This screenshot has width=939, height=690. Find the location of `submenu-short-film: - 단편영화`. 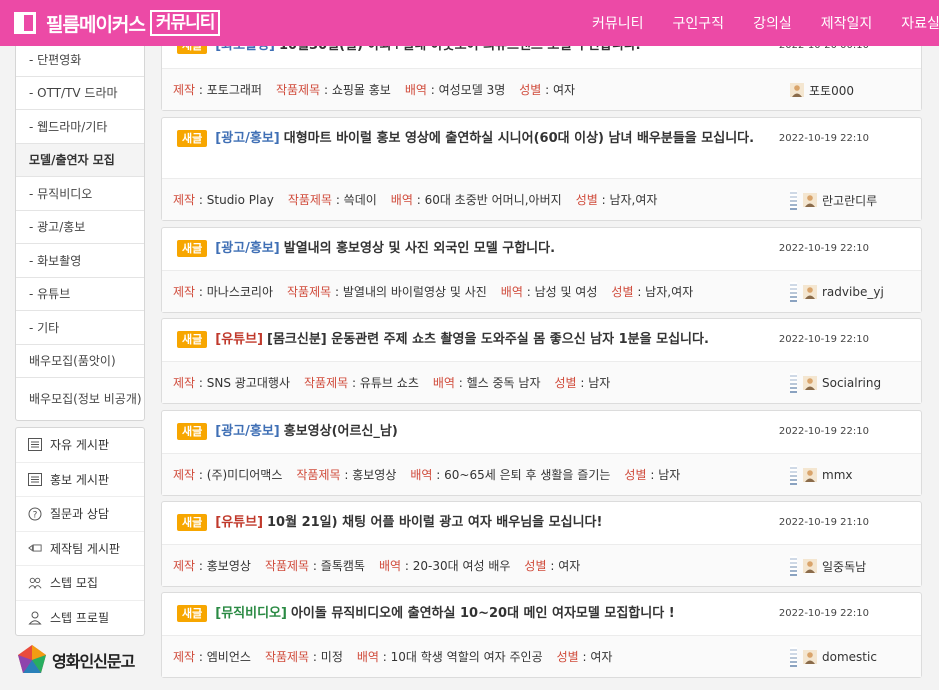

submenu-short-film: - 단편영화 is located at coordinates (80, 60).